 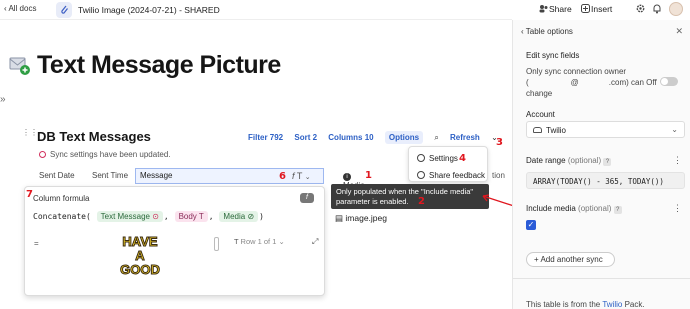 What do you see at coordinates (155, 216) in the screenshot?
I see `sync-status-icon: ⊙` at bounding box center [155, 216].